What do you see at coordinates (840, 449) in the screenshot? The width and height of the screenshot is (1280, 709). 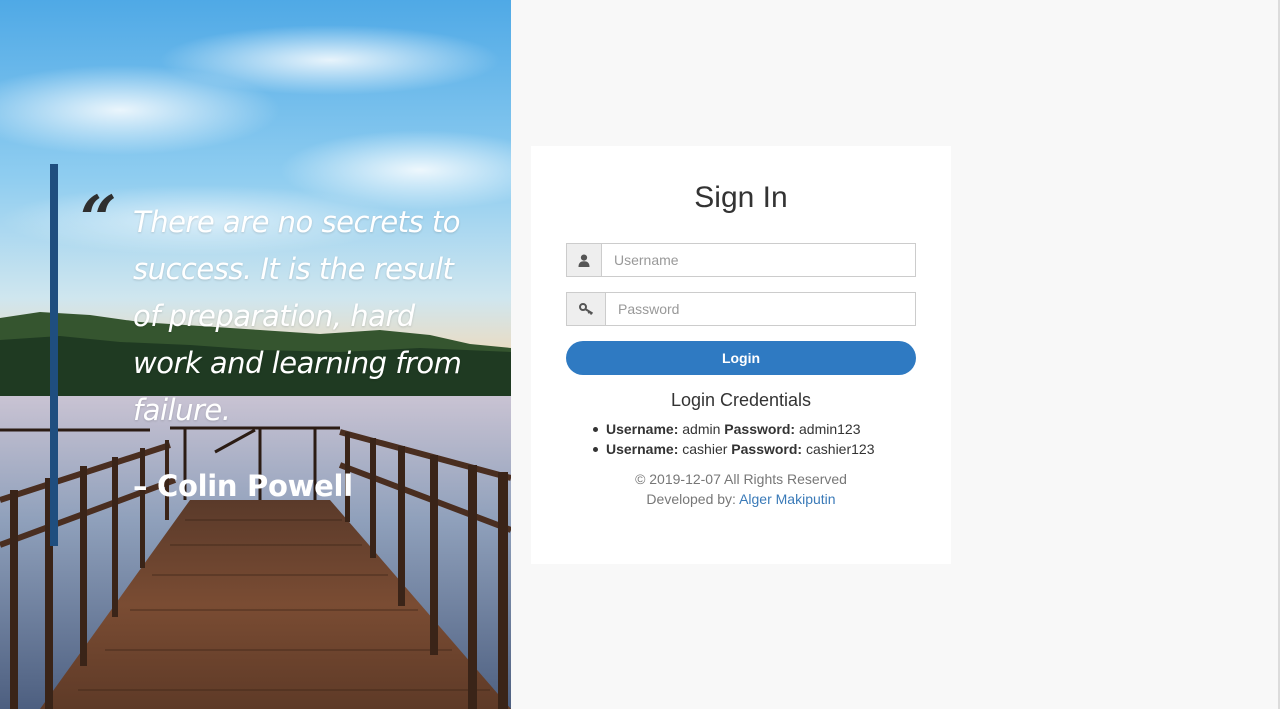 I see `password-value: cashier123` at bounding box center [840, 449].